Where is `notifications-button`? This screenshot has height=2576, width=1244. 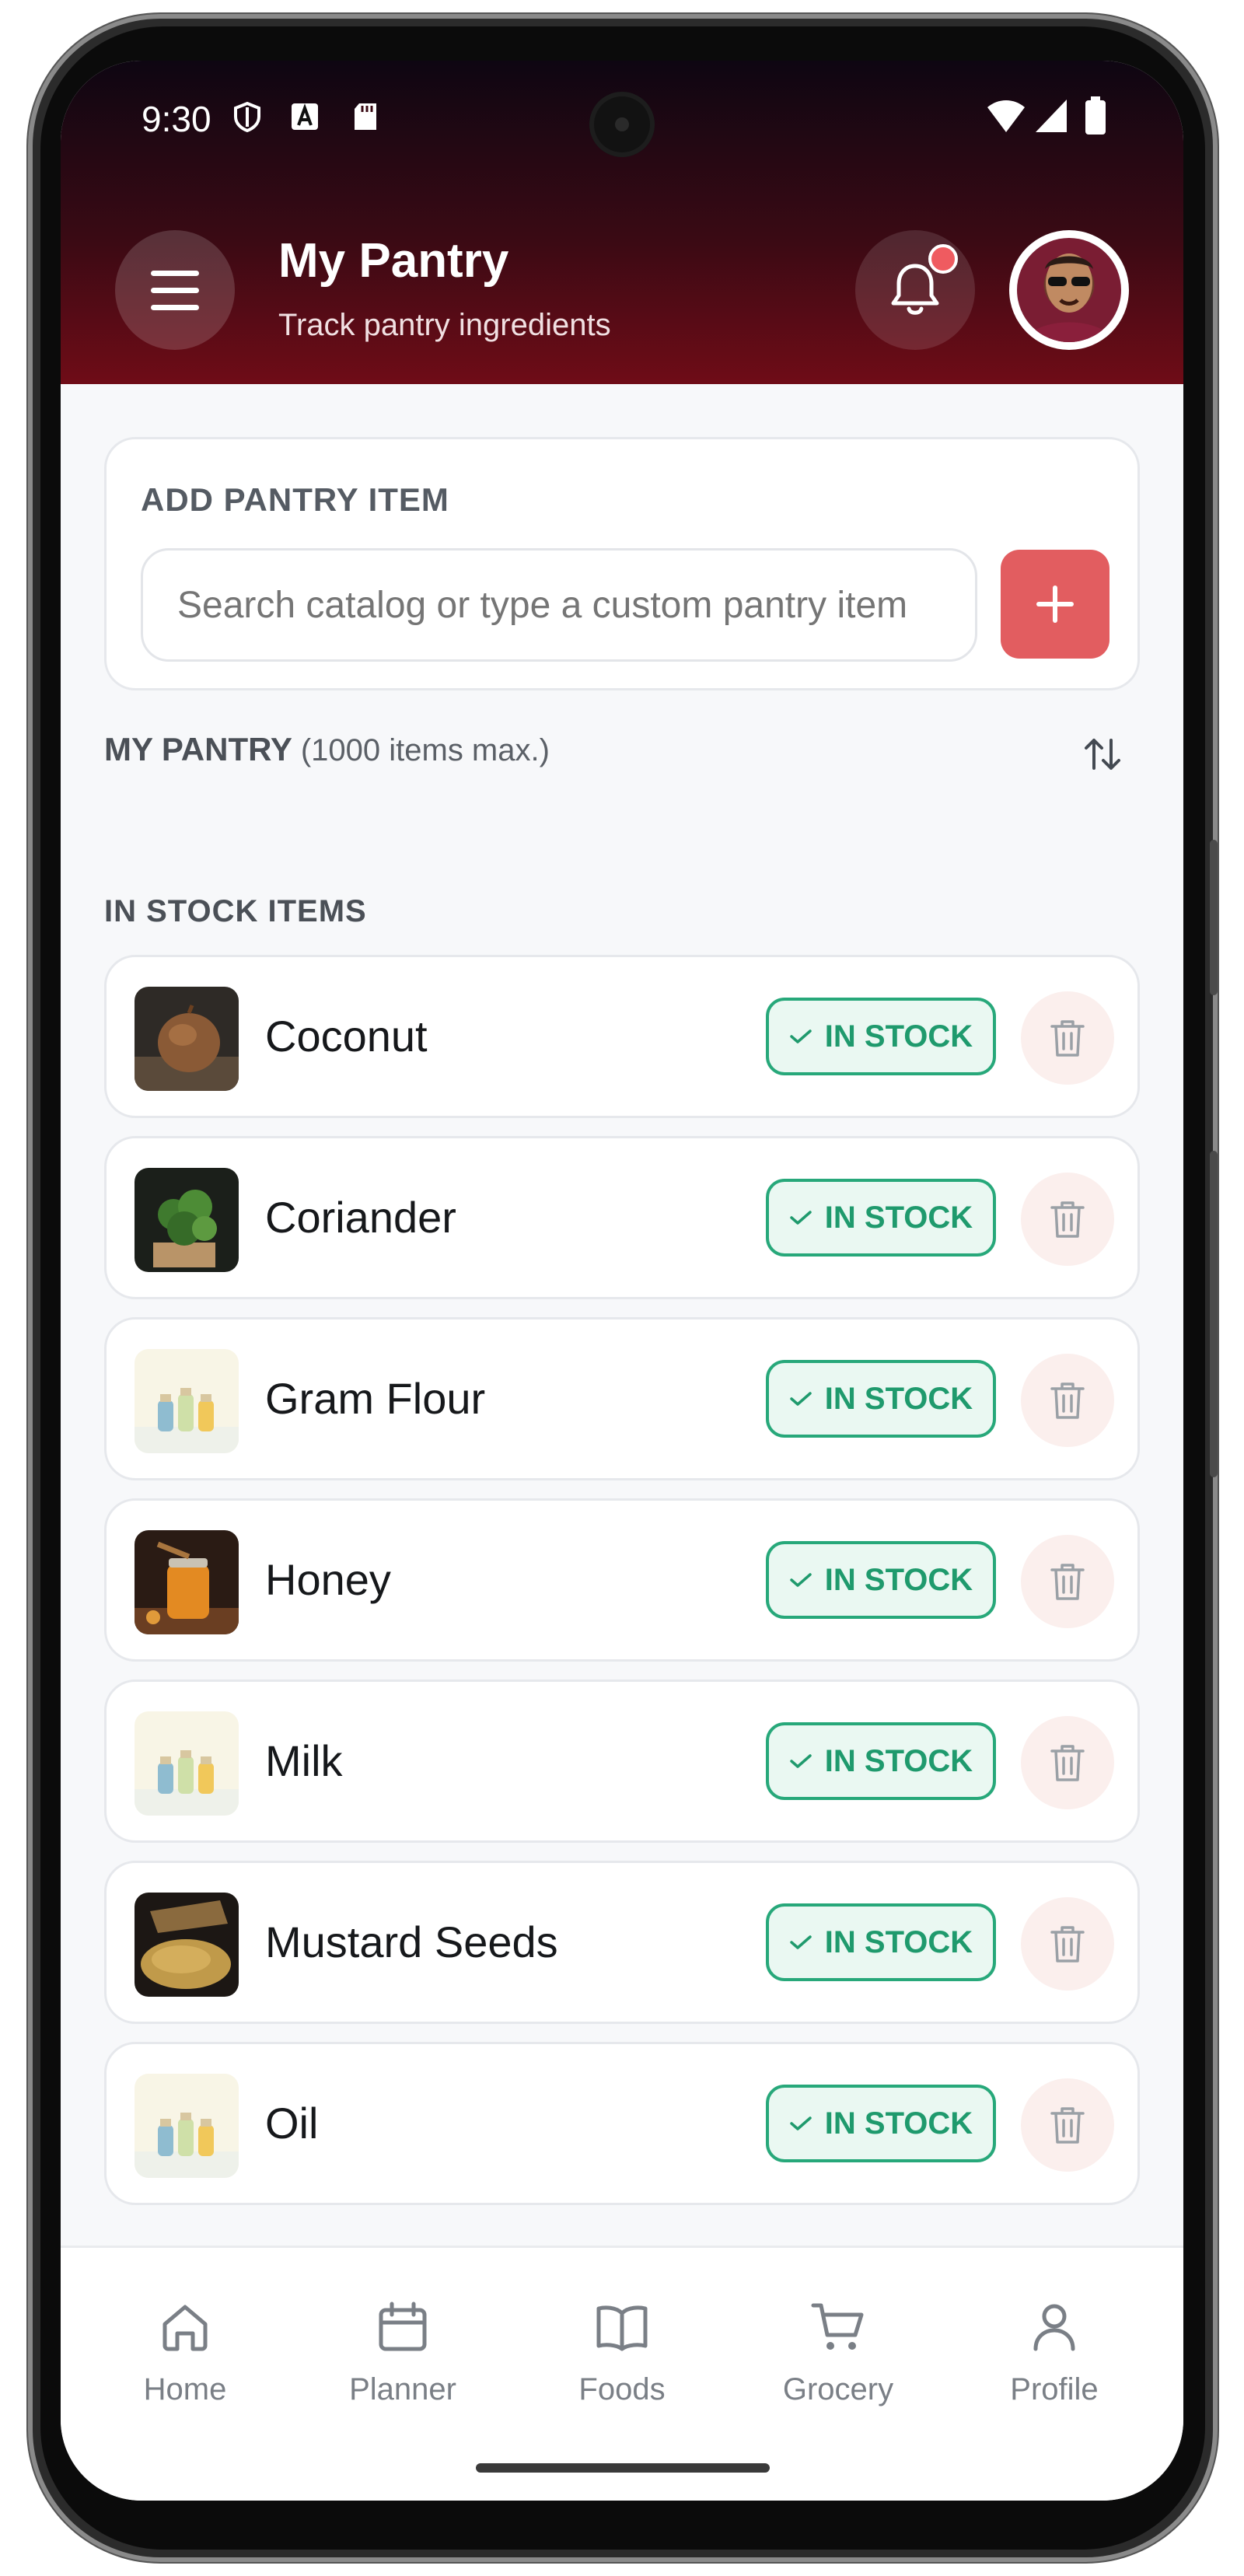 notifications-button is located at coordinates (915, 290).